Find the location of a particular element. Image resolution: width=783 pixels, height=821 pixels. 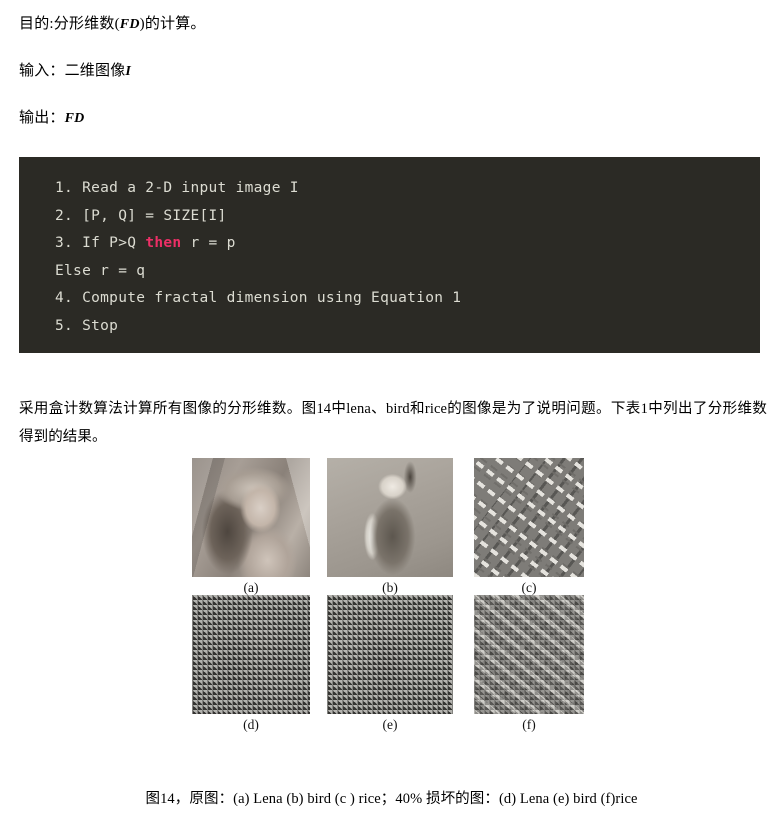

image-rice-original is located at coordinates (529, 517).